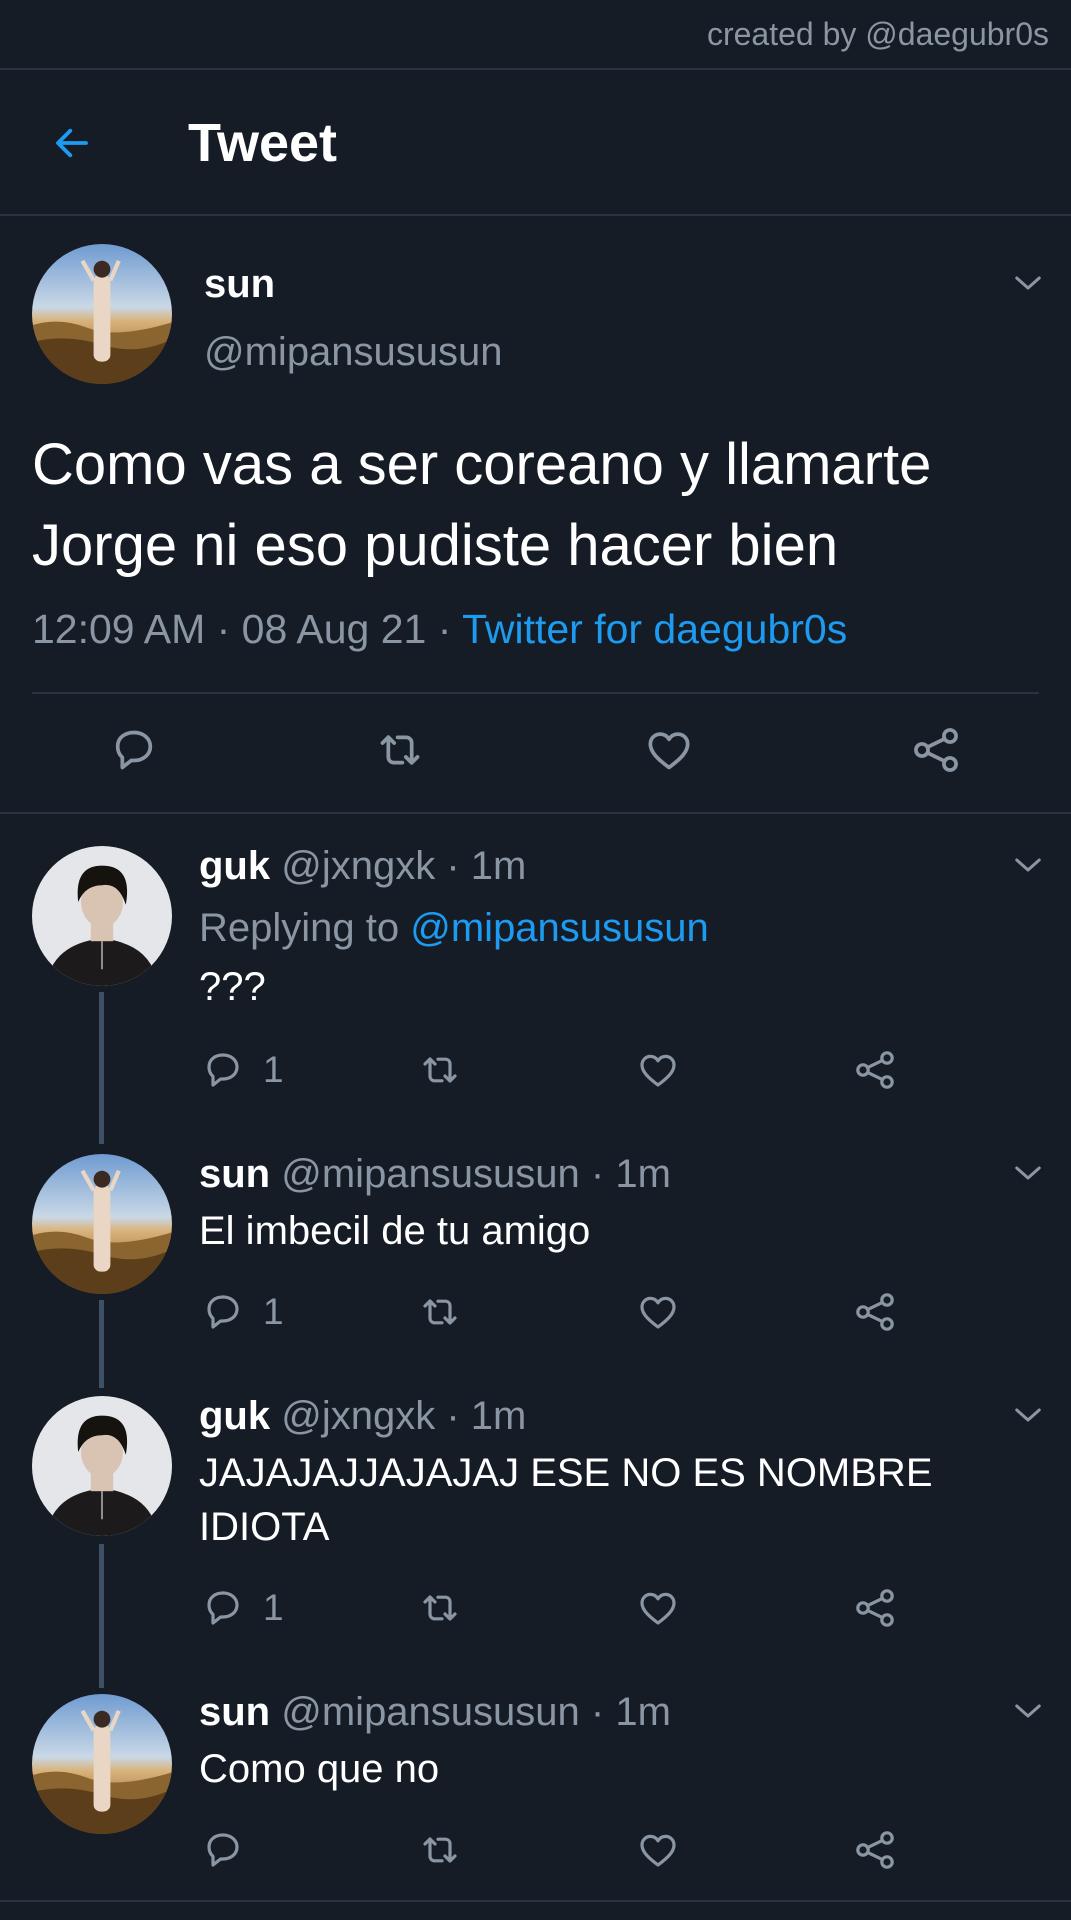 The image size is (1071, 1920). What do you see at coordinates (353, 352) in the screenshot?
I see `author-handle: @mipansususun` at bounding box center [353, 352].